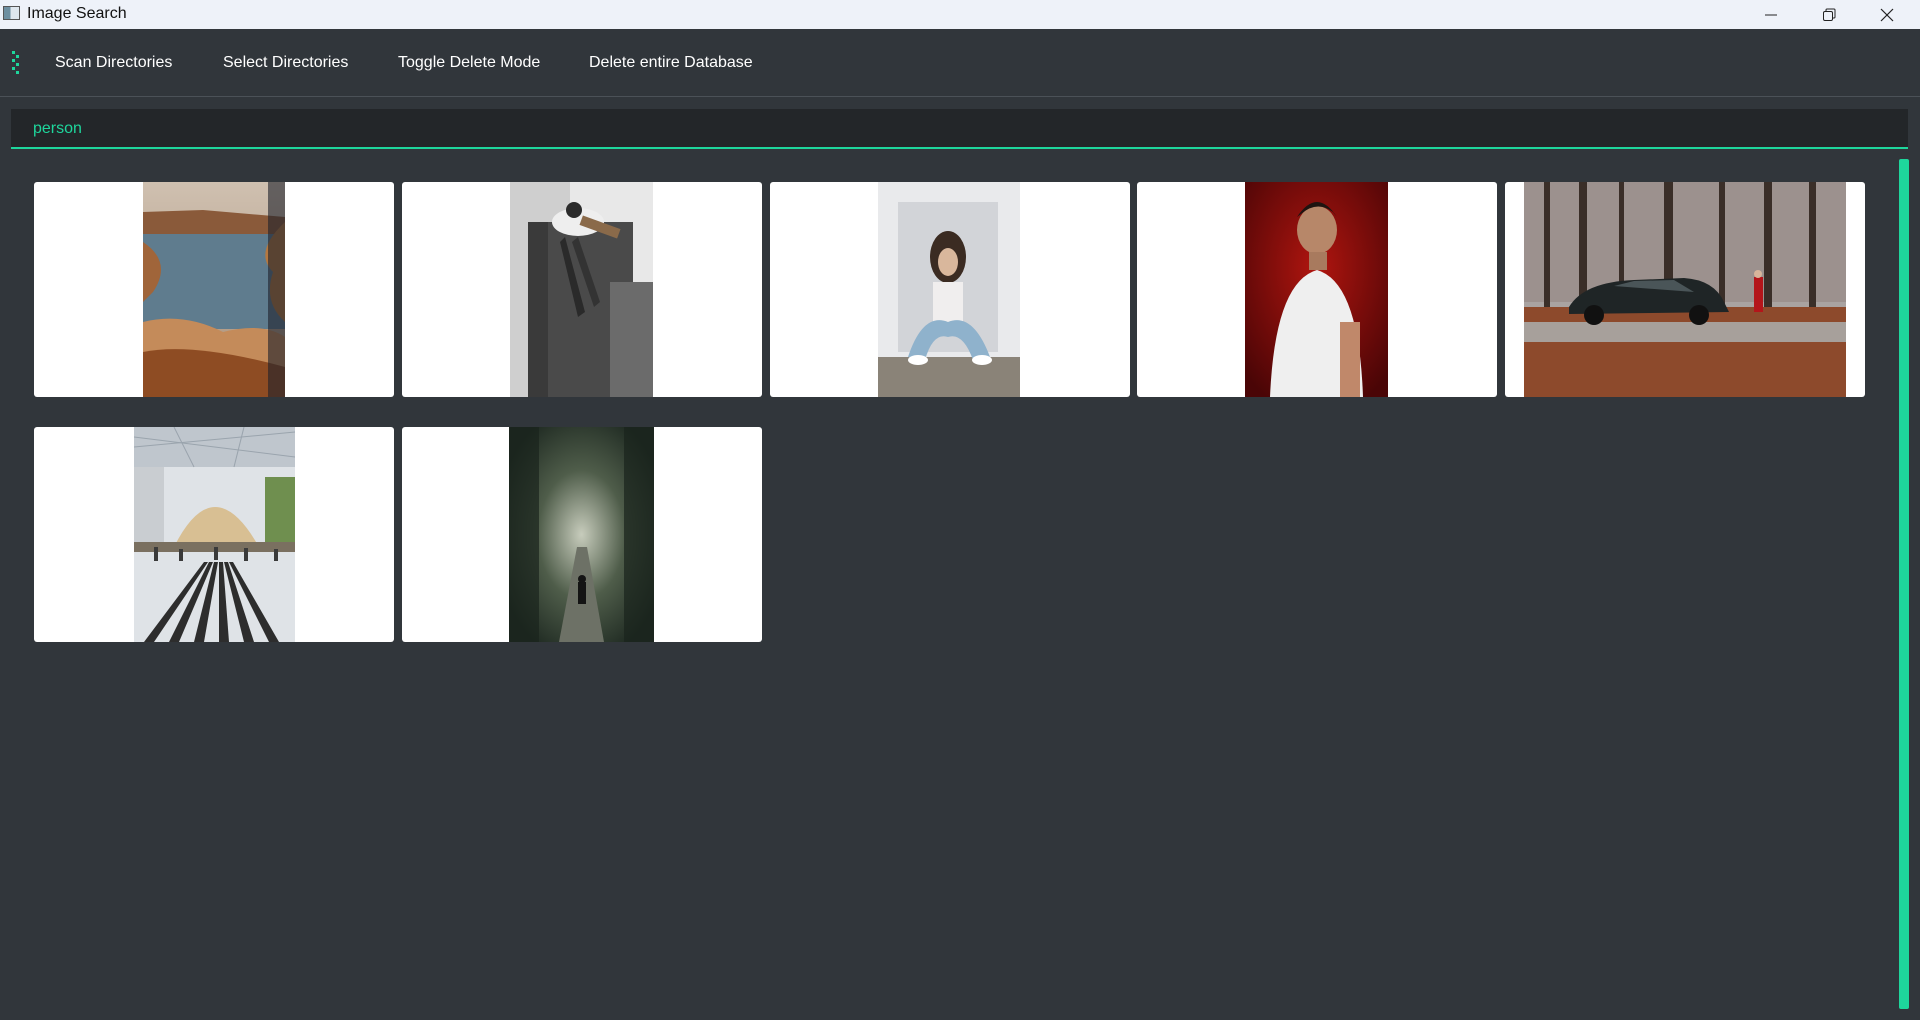 The image size is (1920, 1020). I want to click on title-bar: Image Search, so click(960, 14).